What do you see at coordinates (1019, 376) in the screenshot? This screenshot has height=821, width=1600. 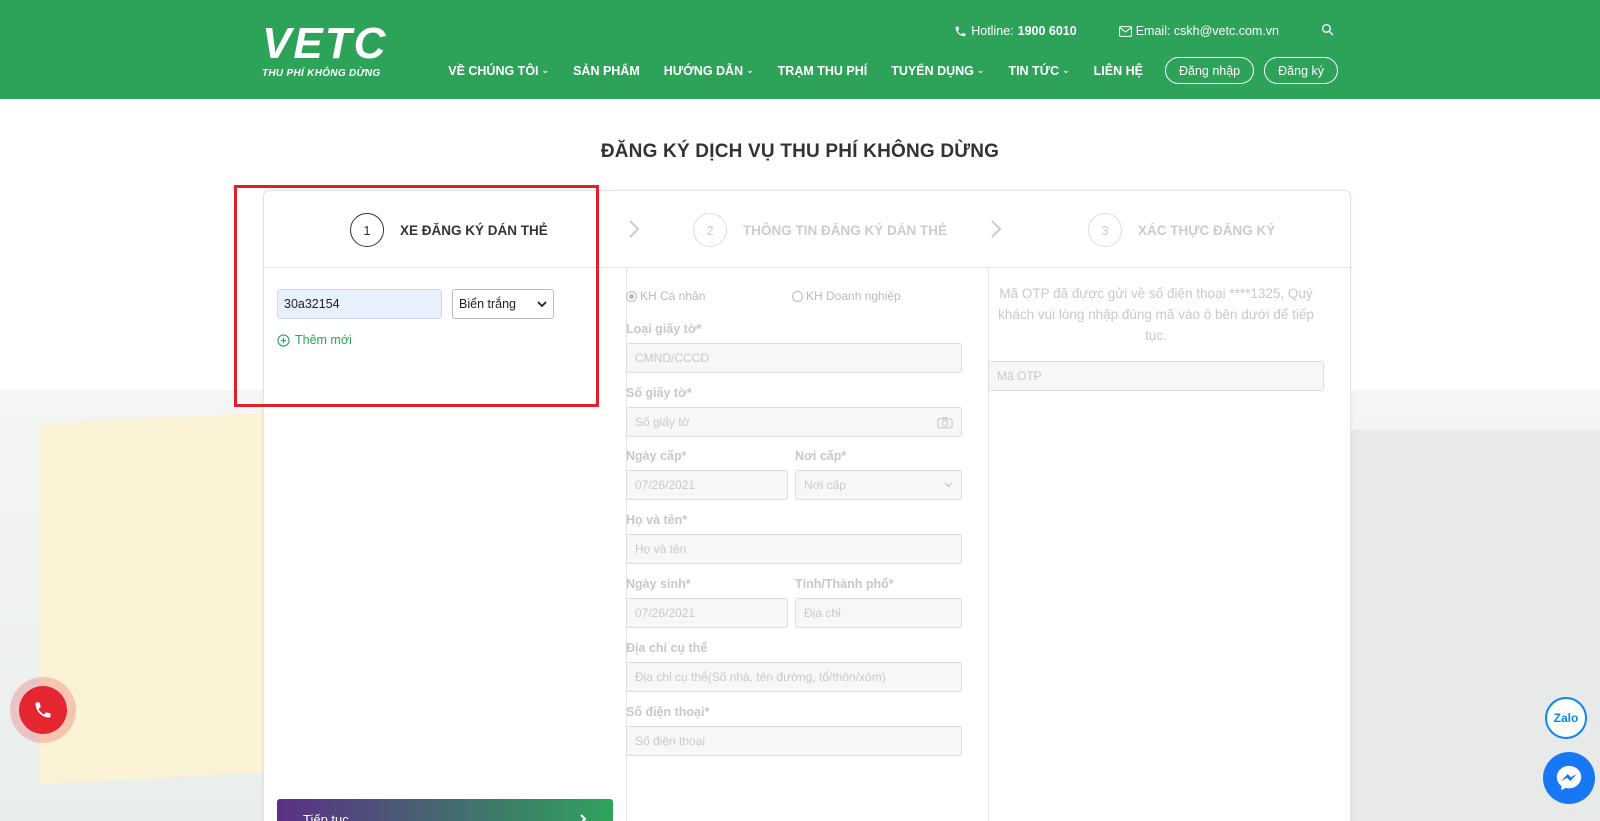 I see `otp-placeholder: Mã OTP` at bounding box center [1019, 376].